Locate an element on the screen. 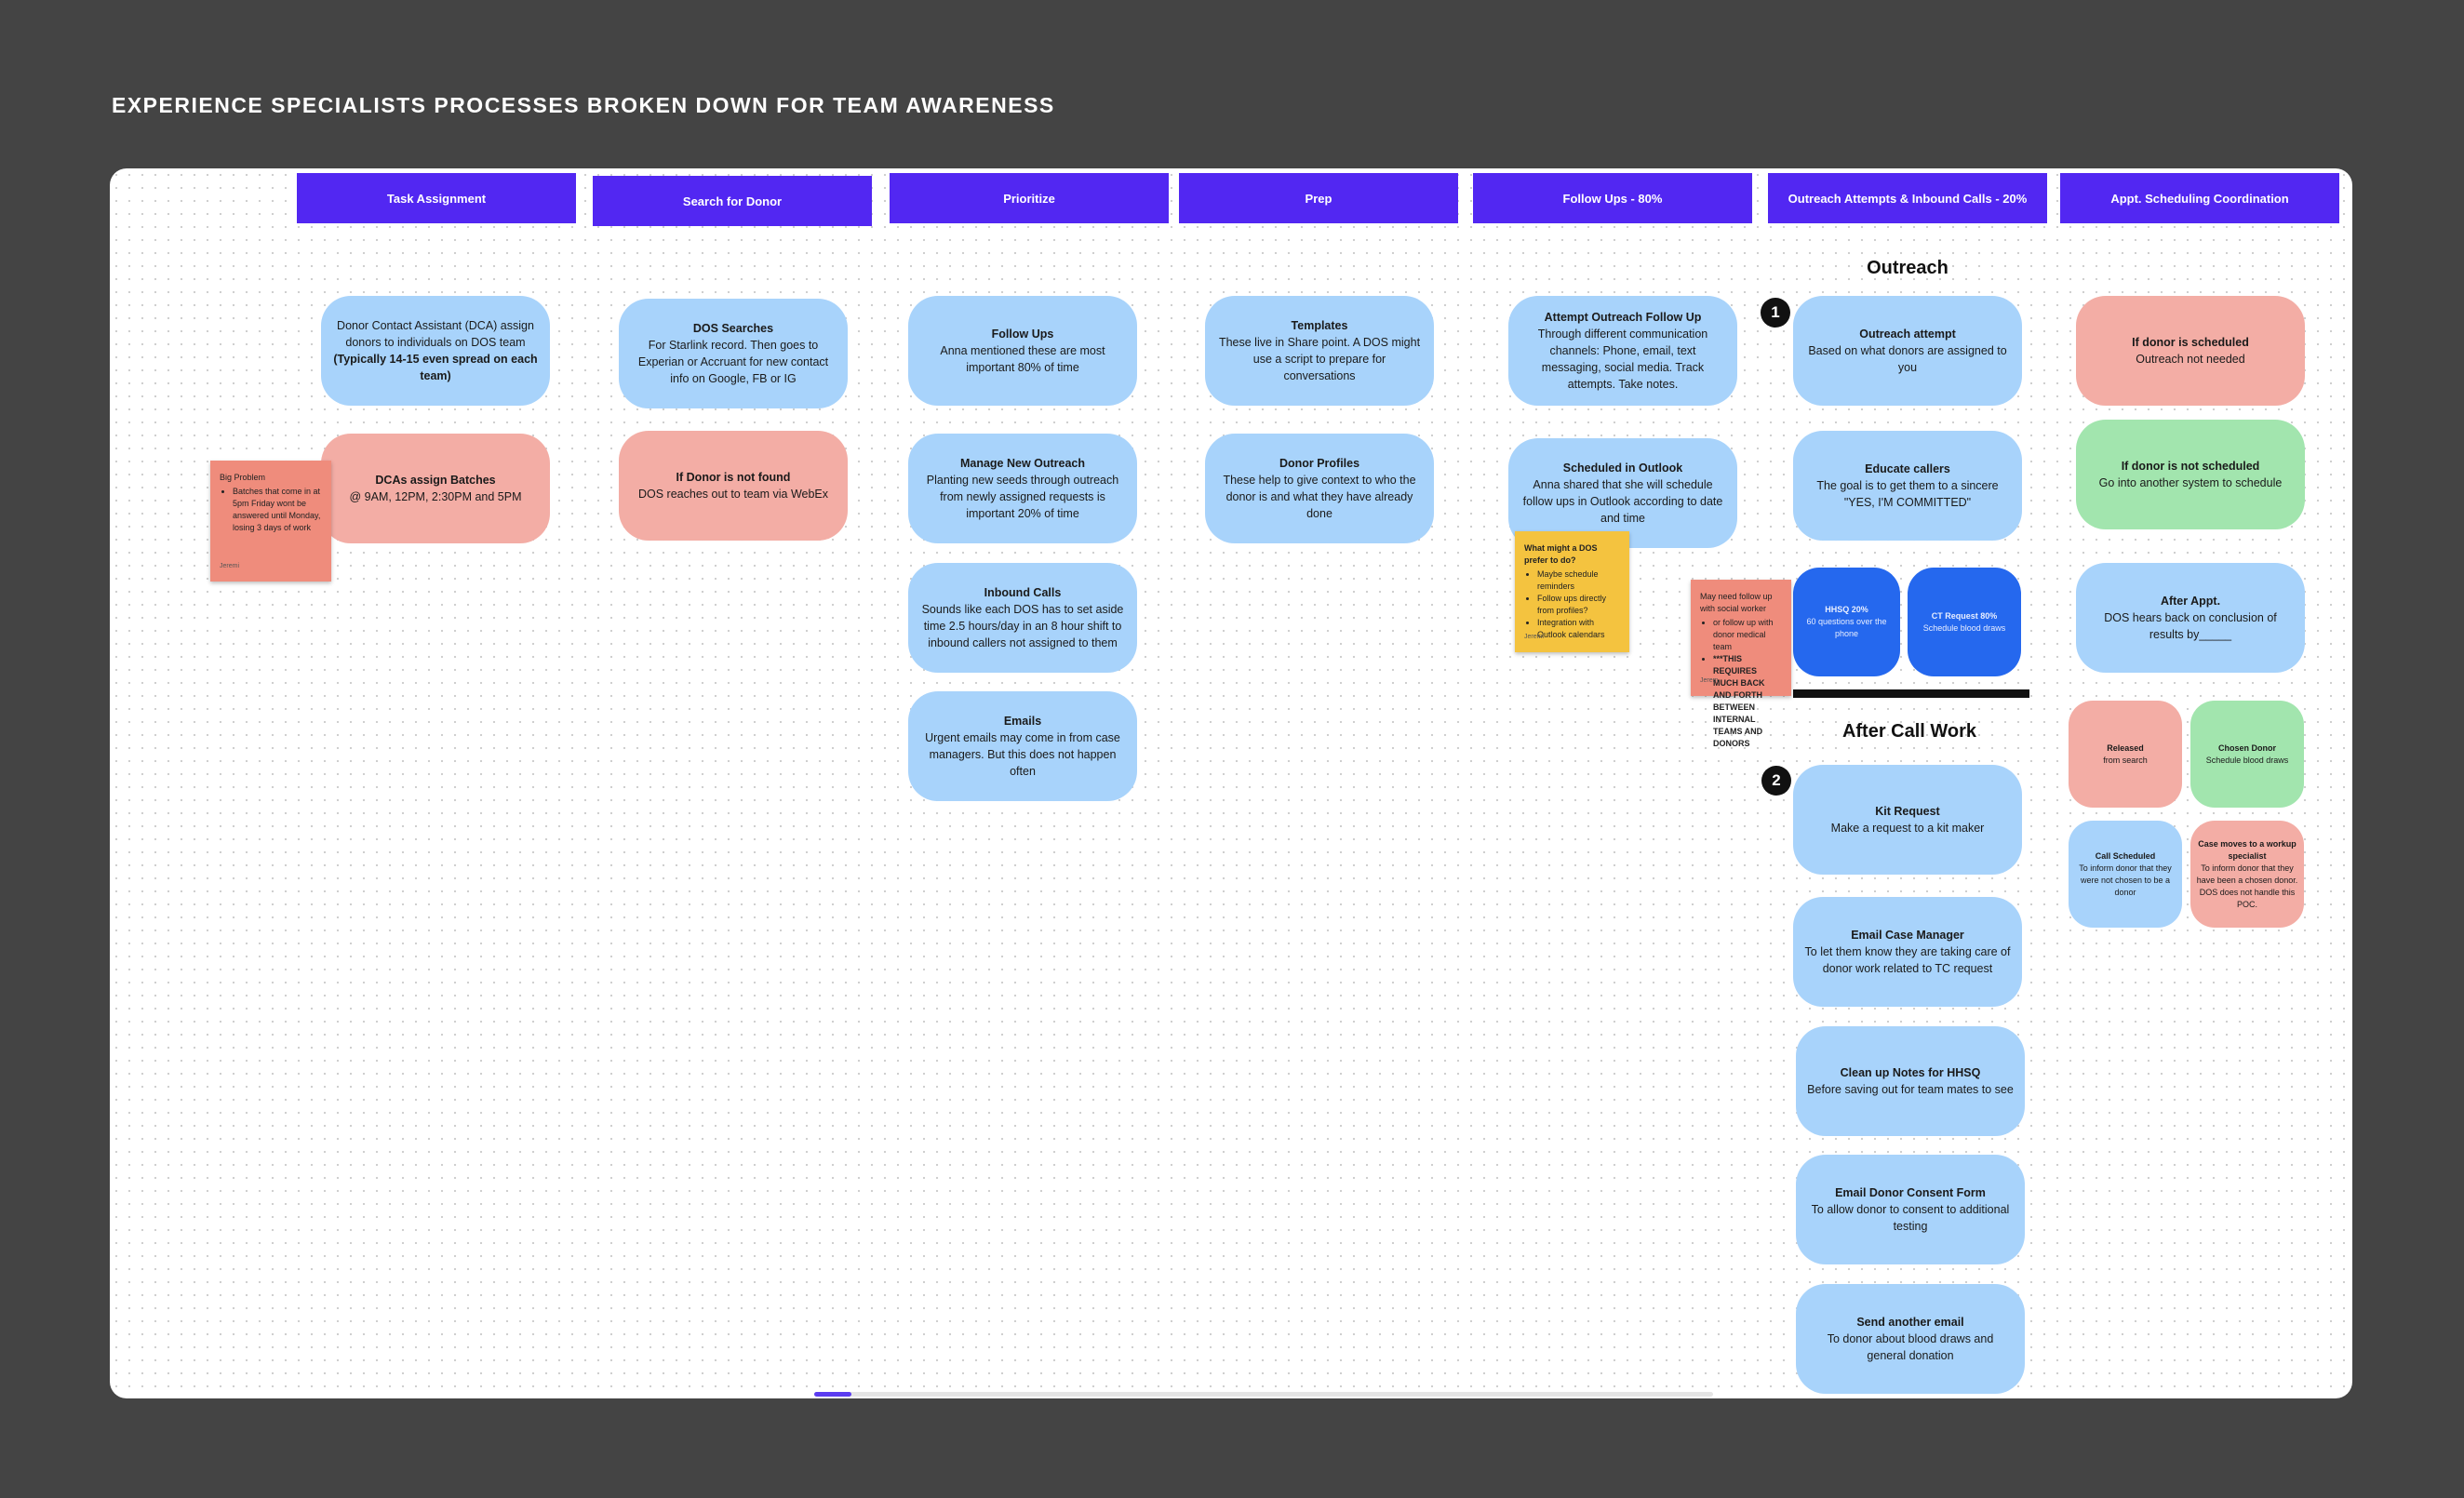  column-header: Outreach Attempts & Inbound Calls - 20% is located at coordinates (1908, 198).